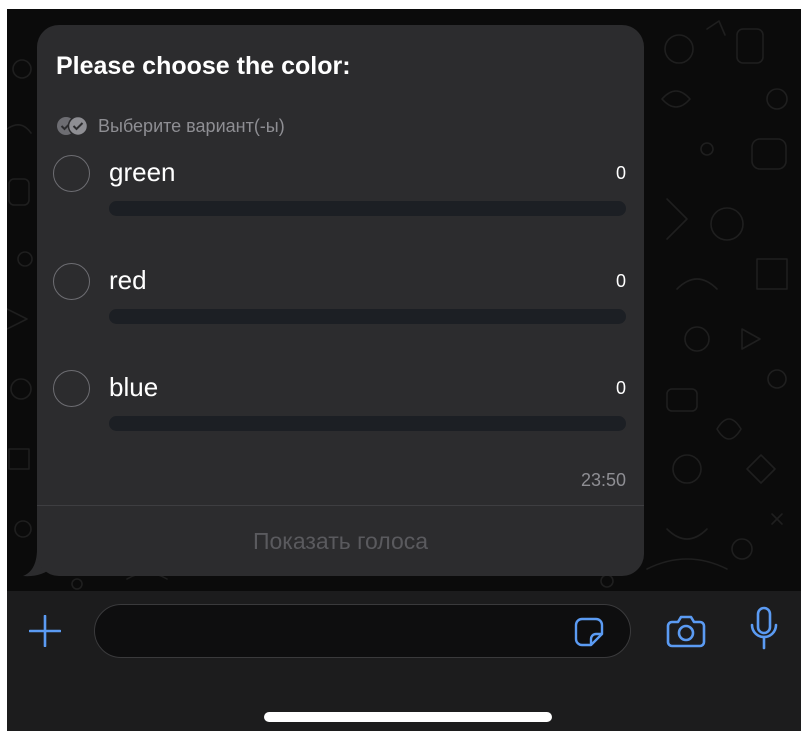  What do you see at coordinates (340, 303) in the screenshot?
I see `poll-option-red: red 0` at bounding box center [340, 303].